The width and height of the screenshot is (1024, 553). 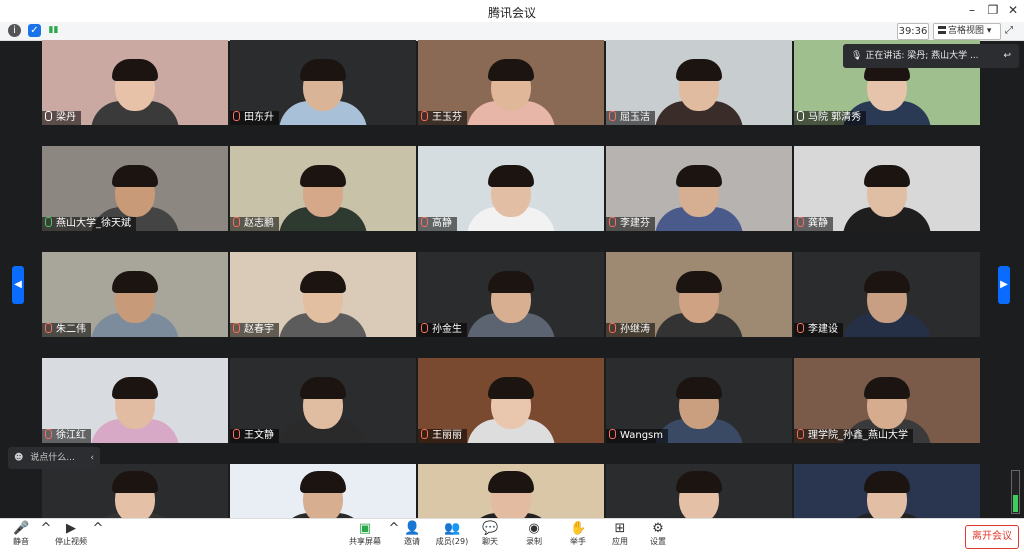 I want to click on participant-name: 理学院_孙鑫_燕山大学, so click(x=858, y=435).